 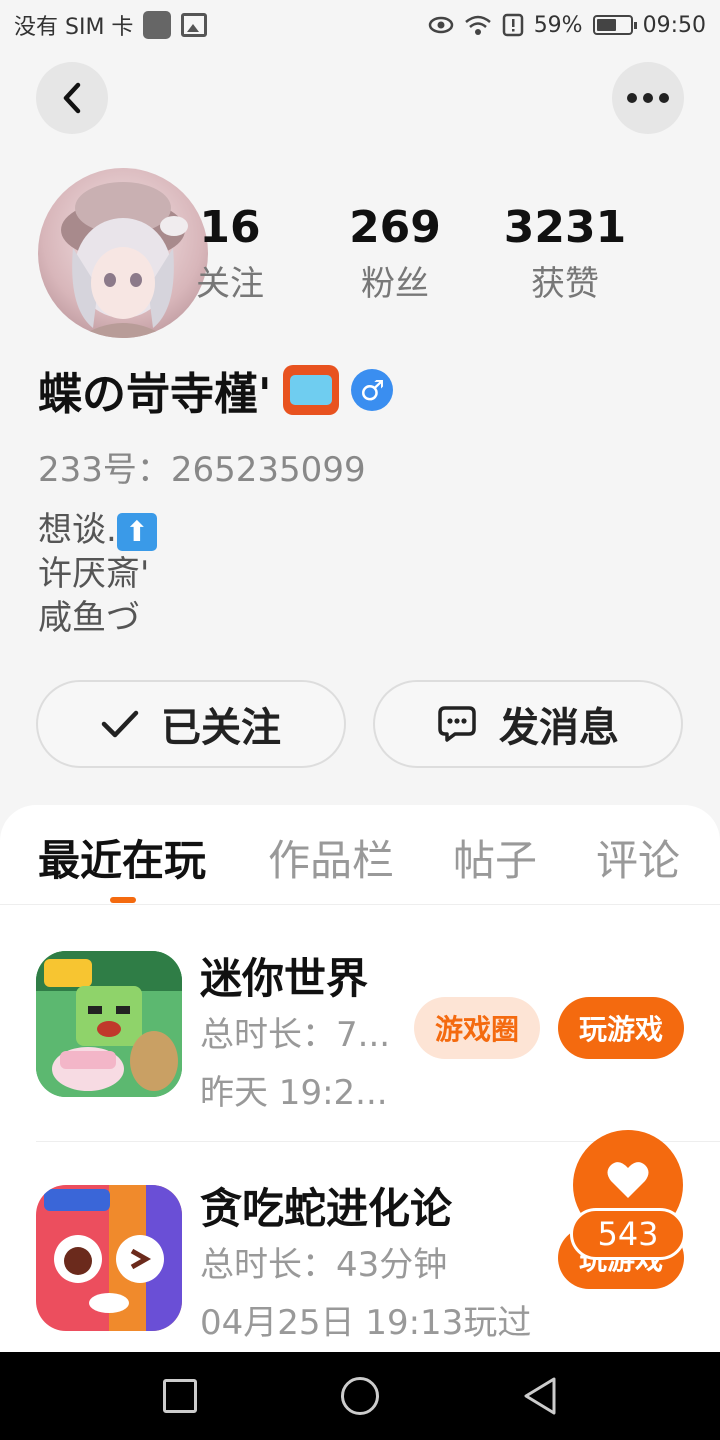 What do you see at coordinates (628, 1234) in the screenshot?
I see `like-count: 543` at bounding box center [628, 1234].